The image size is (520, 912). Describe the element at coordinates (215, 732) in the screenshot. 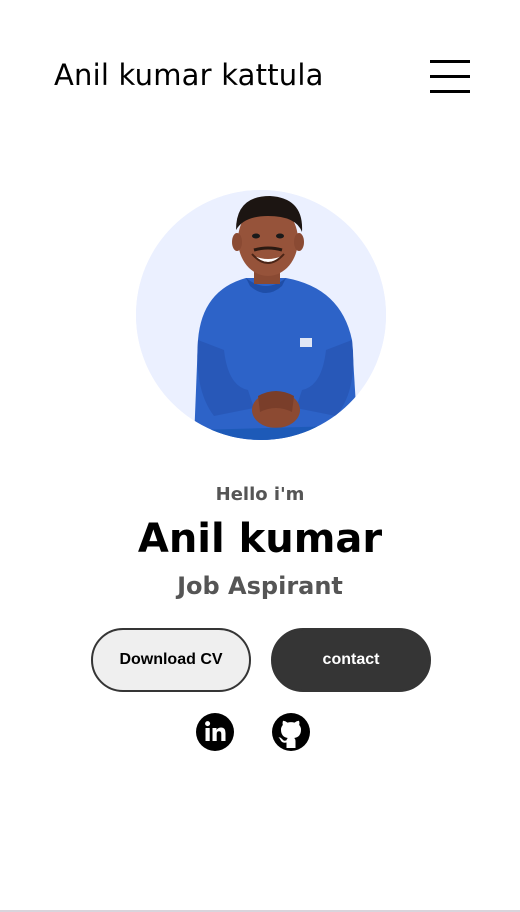

I see `linkedin-icon` at that location.